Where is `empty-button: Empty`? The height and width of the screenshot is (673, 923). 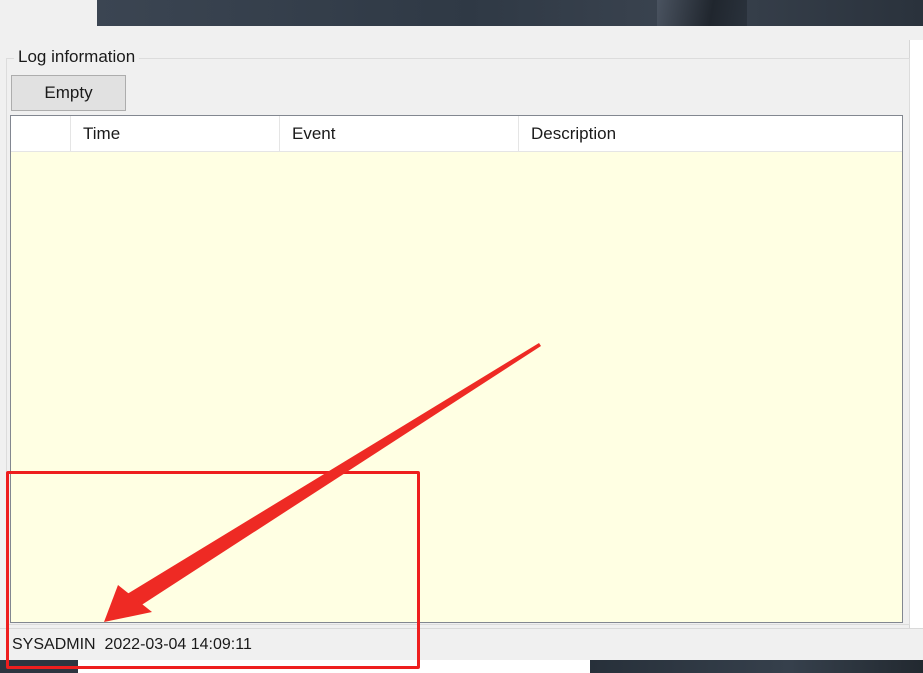 empty-button: Empty is located at coordinates (68, 93).